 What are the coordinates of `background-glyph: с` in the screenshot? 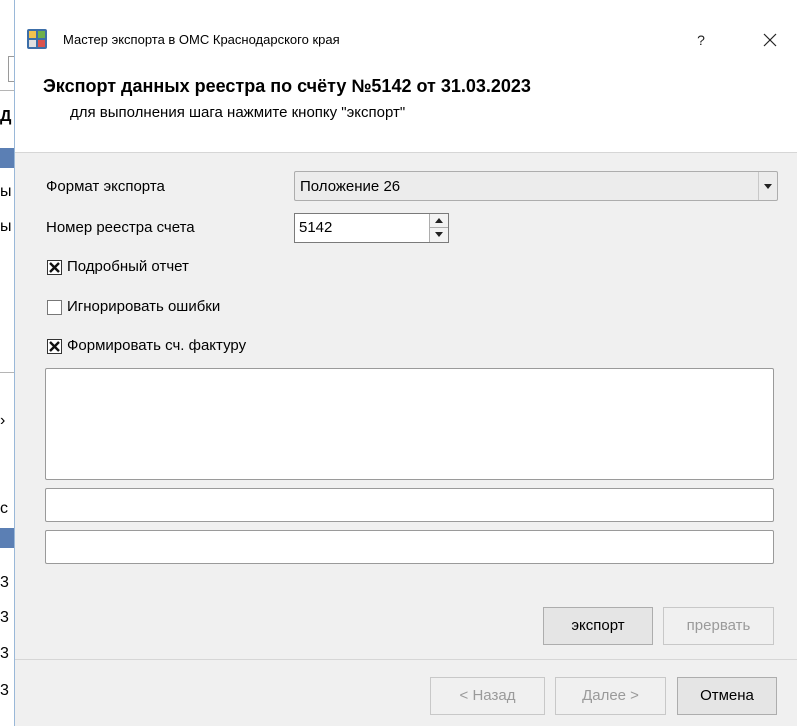 It's located at (4, 508).